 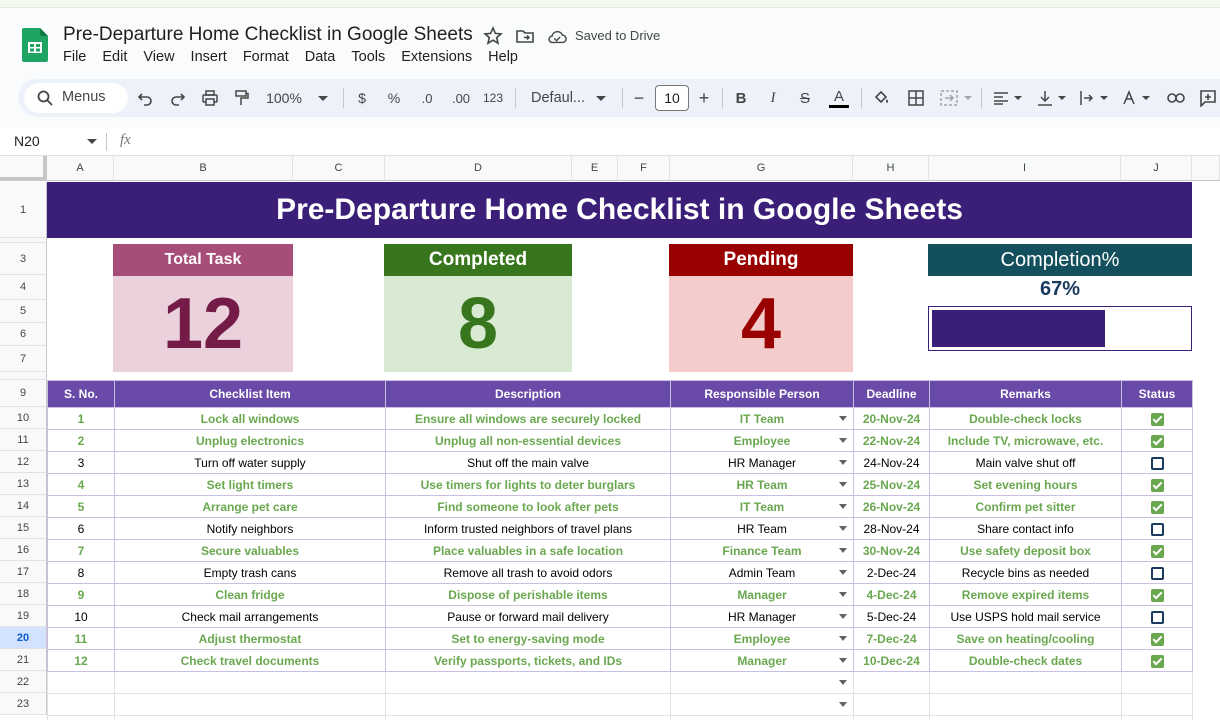 I want to click on column-header-d: D, so click(x=478, y=168).